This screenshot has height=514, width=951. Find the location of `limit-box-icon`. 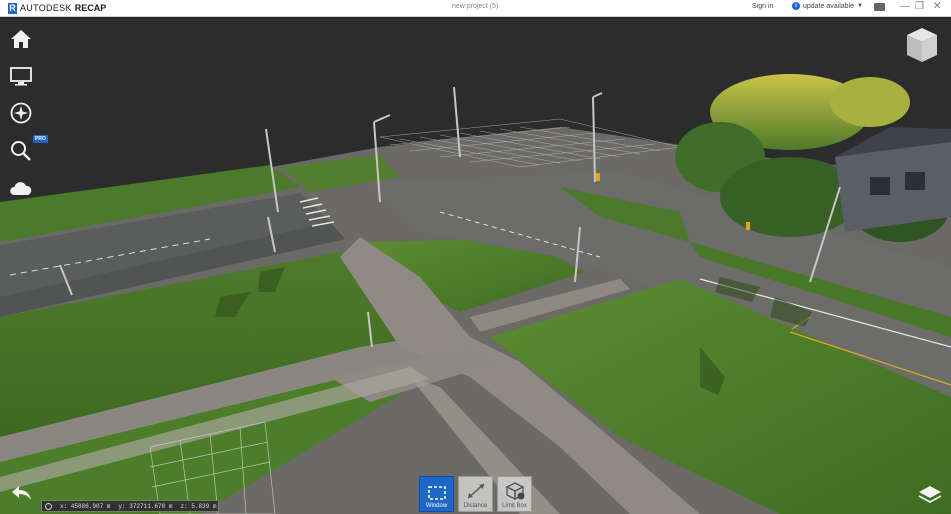

limit-box-icon is located at coordinates (514, 491).